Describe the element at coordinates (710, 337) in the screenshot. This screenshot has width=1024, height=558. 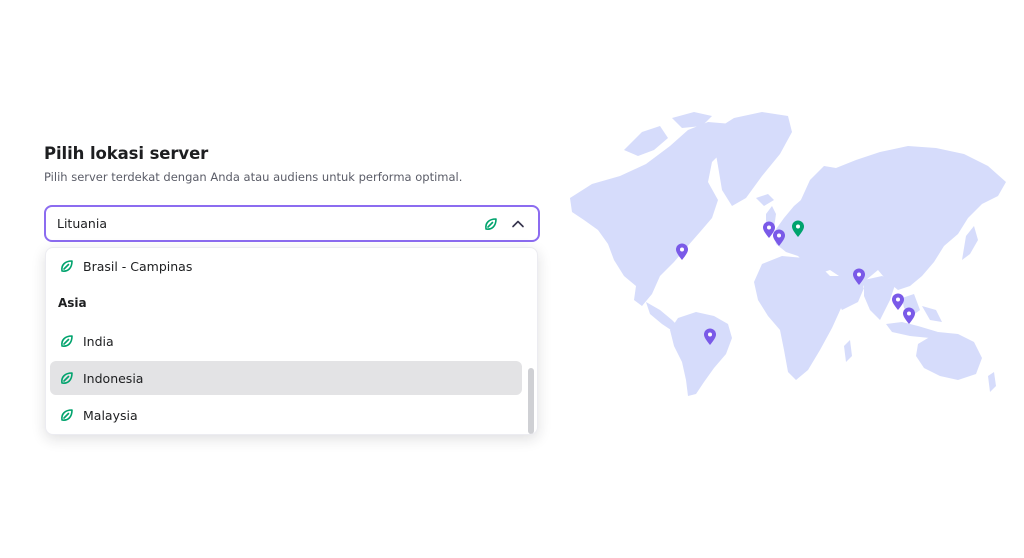
I see `map-pin-brazil` at that location.